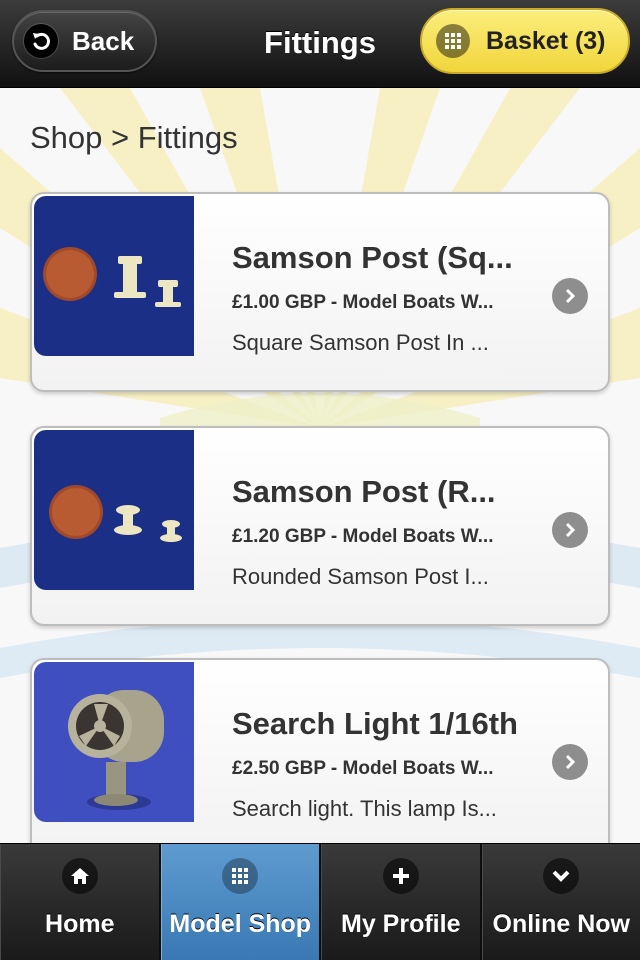  What do you see at coordinates (240, 902) in the screenshot?
I see `tab-model-shop: Model Shop` at bounding box center [240, 902].